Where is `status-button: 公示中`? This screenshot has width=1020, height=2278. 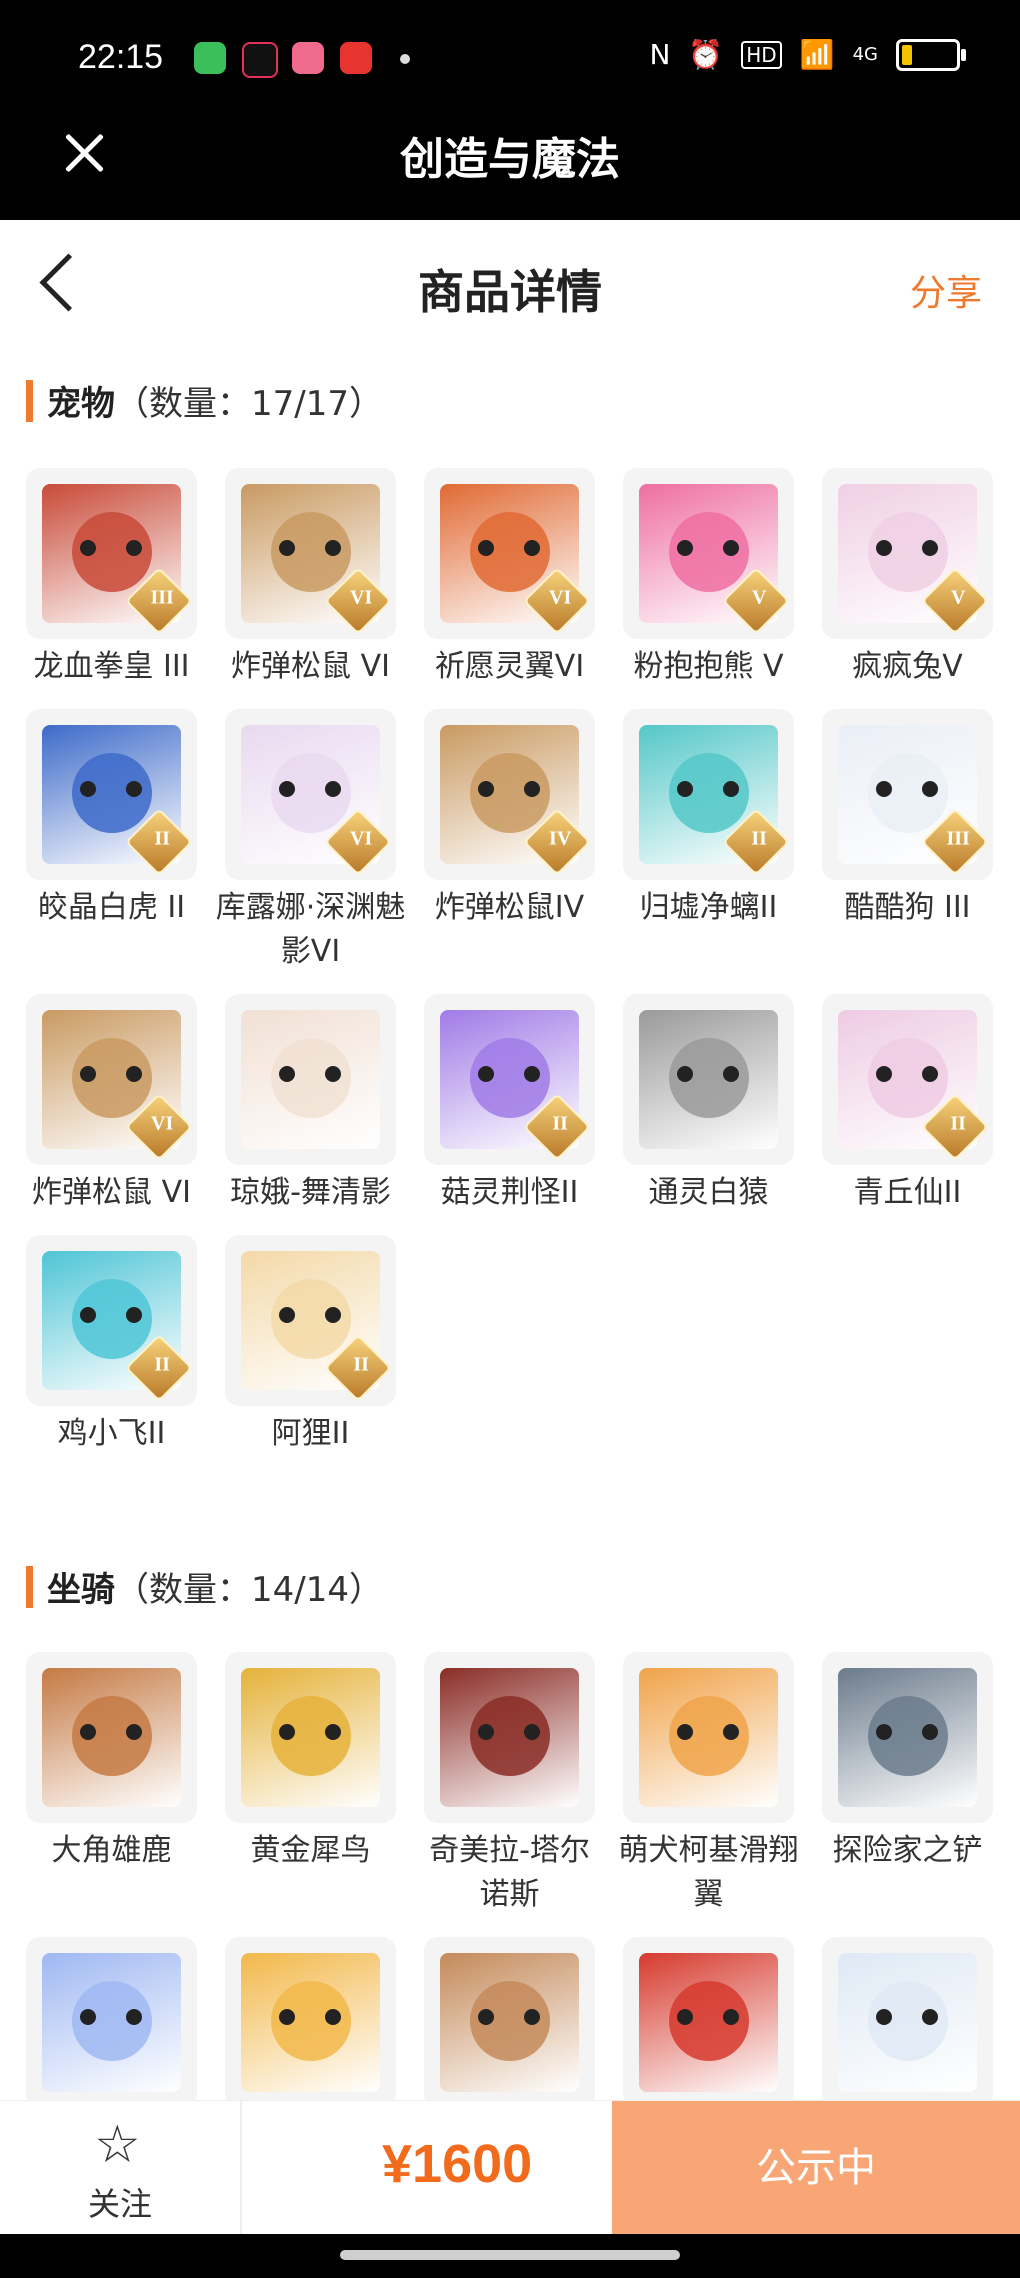 status-button: 公示中 is located at coordinates (816, 2168).